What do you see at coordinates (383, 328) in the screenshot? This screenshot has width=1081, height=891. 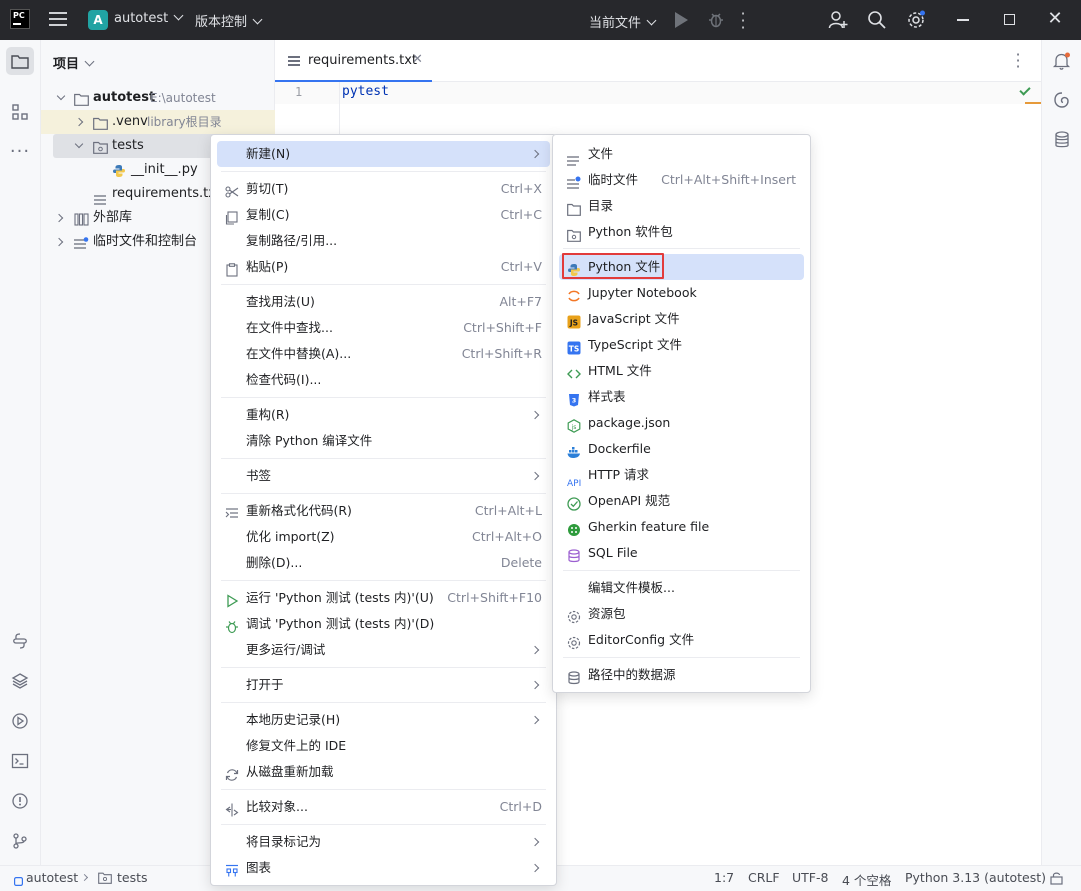 I see `menu-item-find-in-files: 在文件中查找... Ctrl+Shift+F` at bounding box center [383, 328].